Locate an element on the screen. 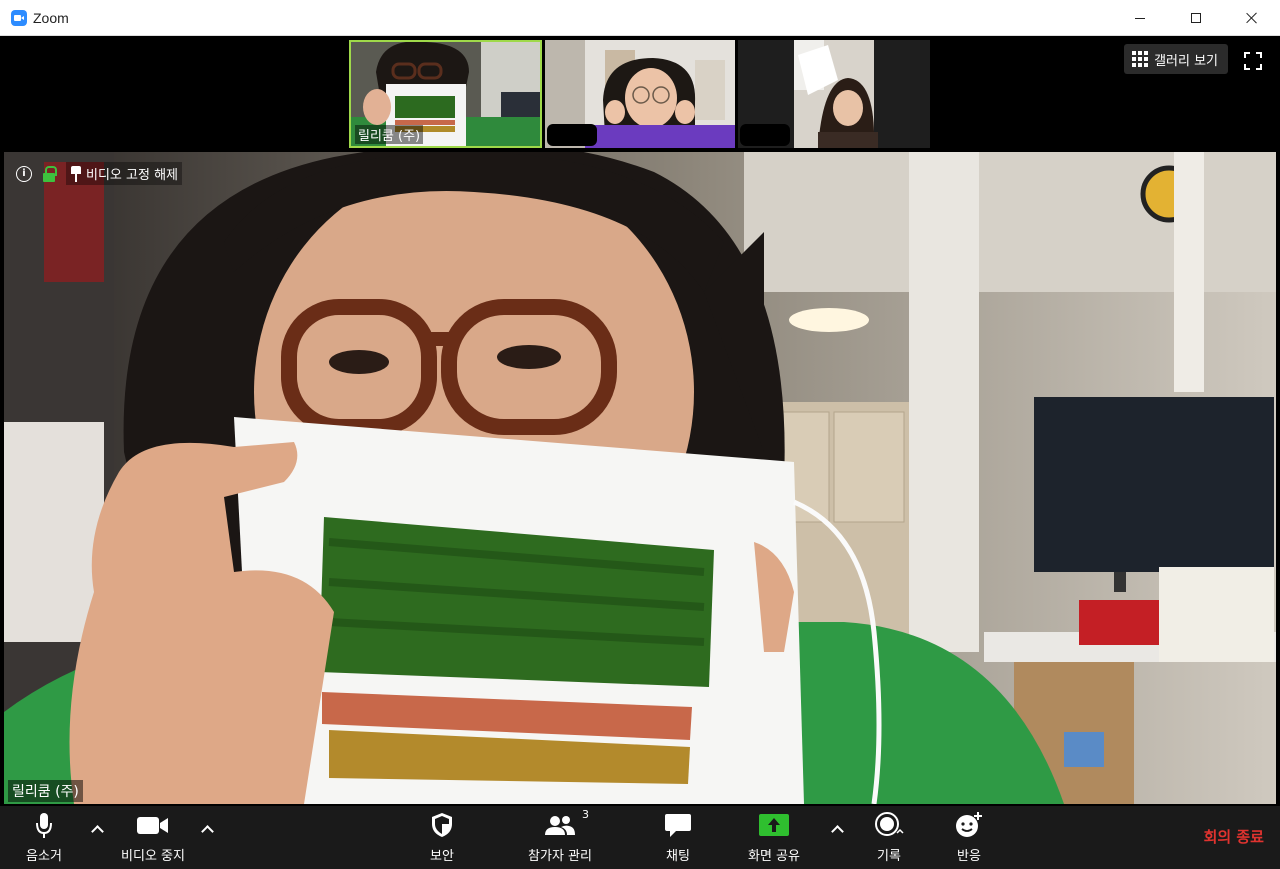 The height and width of the screenshot is (869, 1280). share-options-caret-icon is located at coordinates (837, 829).